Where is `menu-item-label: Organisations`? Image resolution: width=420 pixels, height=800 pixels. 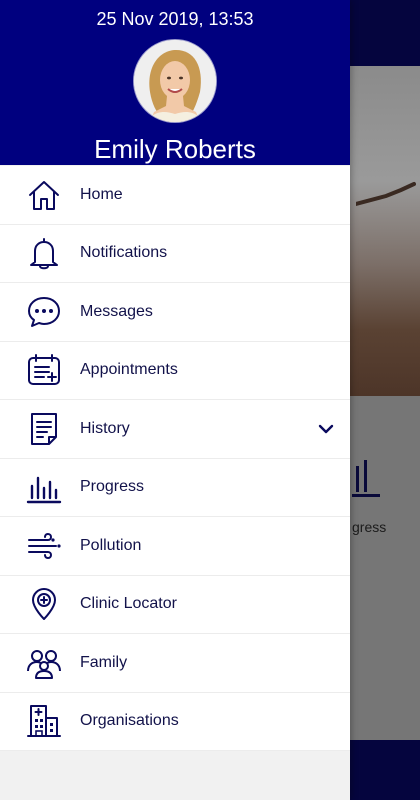
menu-item-label: Organisations is located at coordinates (129, 721).